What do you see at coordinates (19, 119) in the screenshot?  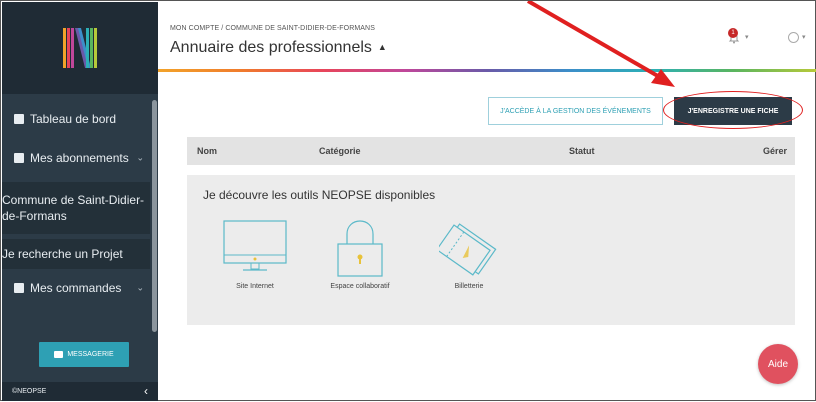 I see `dashboard-icon` at bounding box center [19, 119].